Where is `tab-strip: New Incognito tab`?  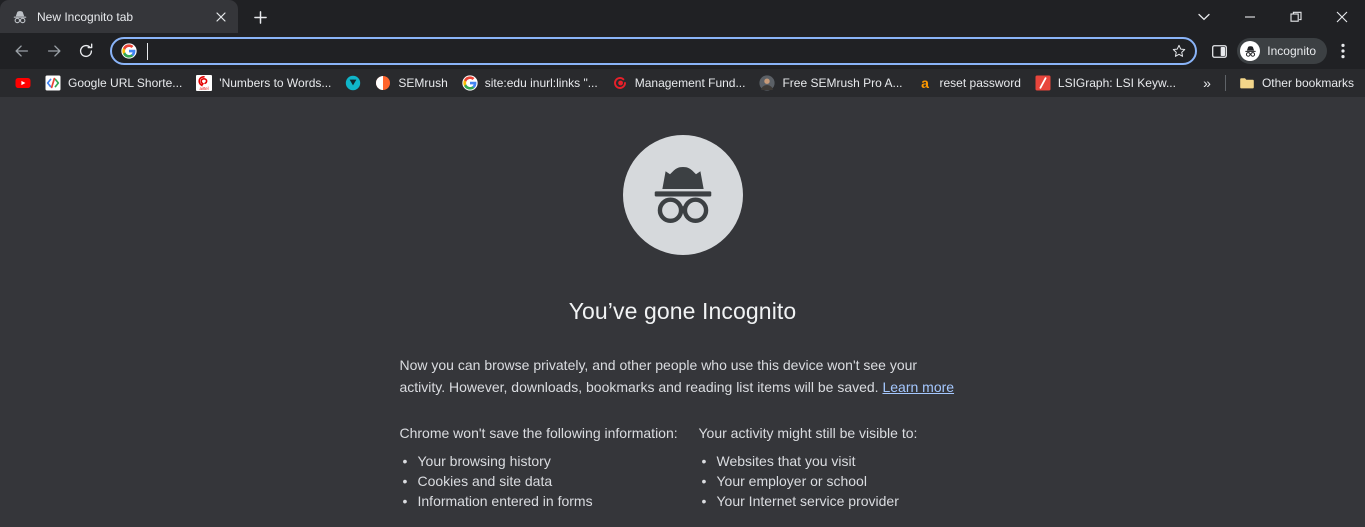 tab-strip: New Incognito tab is located at coordinates (682, 16).